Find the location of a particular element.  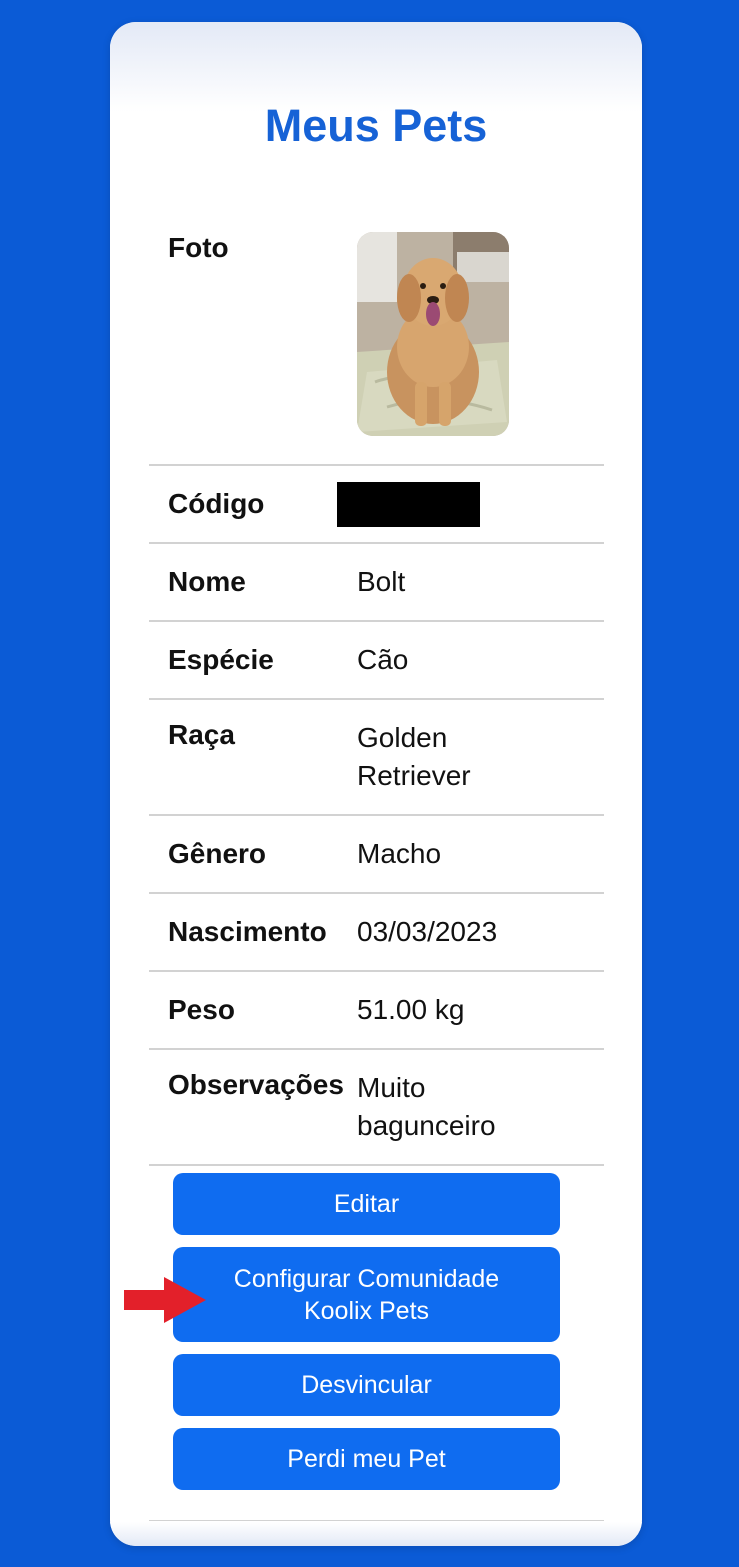

row-codigo: Código is located at coordinates (376, 505).